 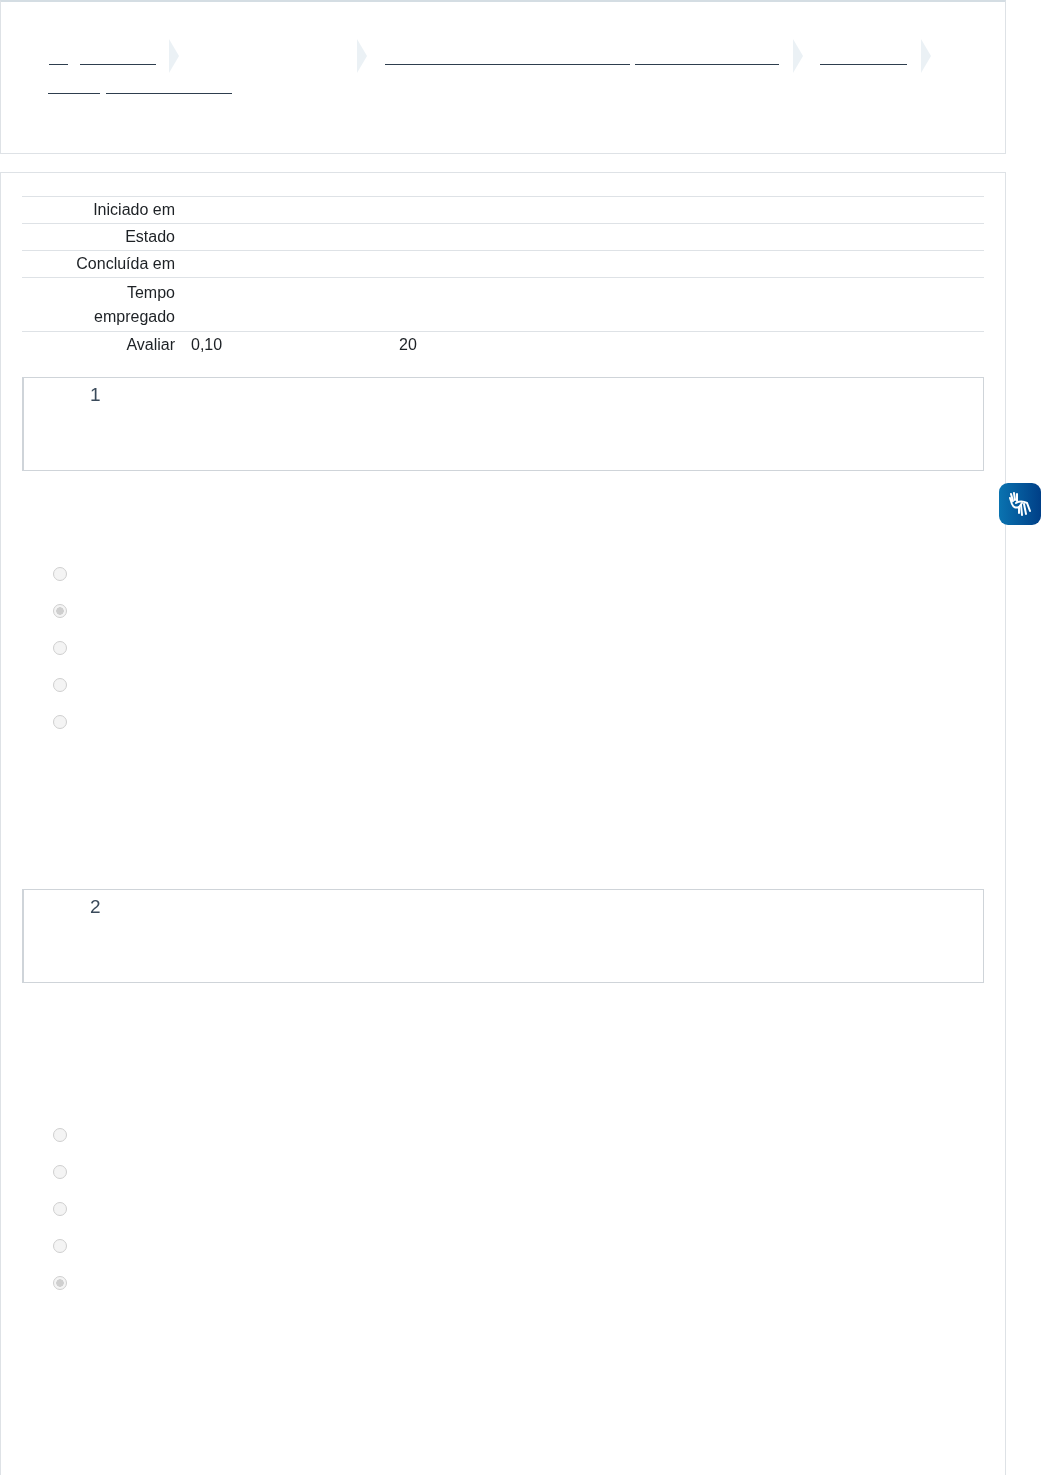 I want to click on sign-language-button, so click(x=1020, y=504).